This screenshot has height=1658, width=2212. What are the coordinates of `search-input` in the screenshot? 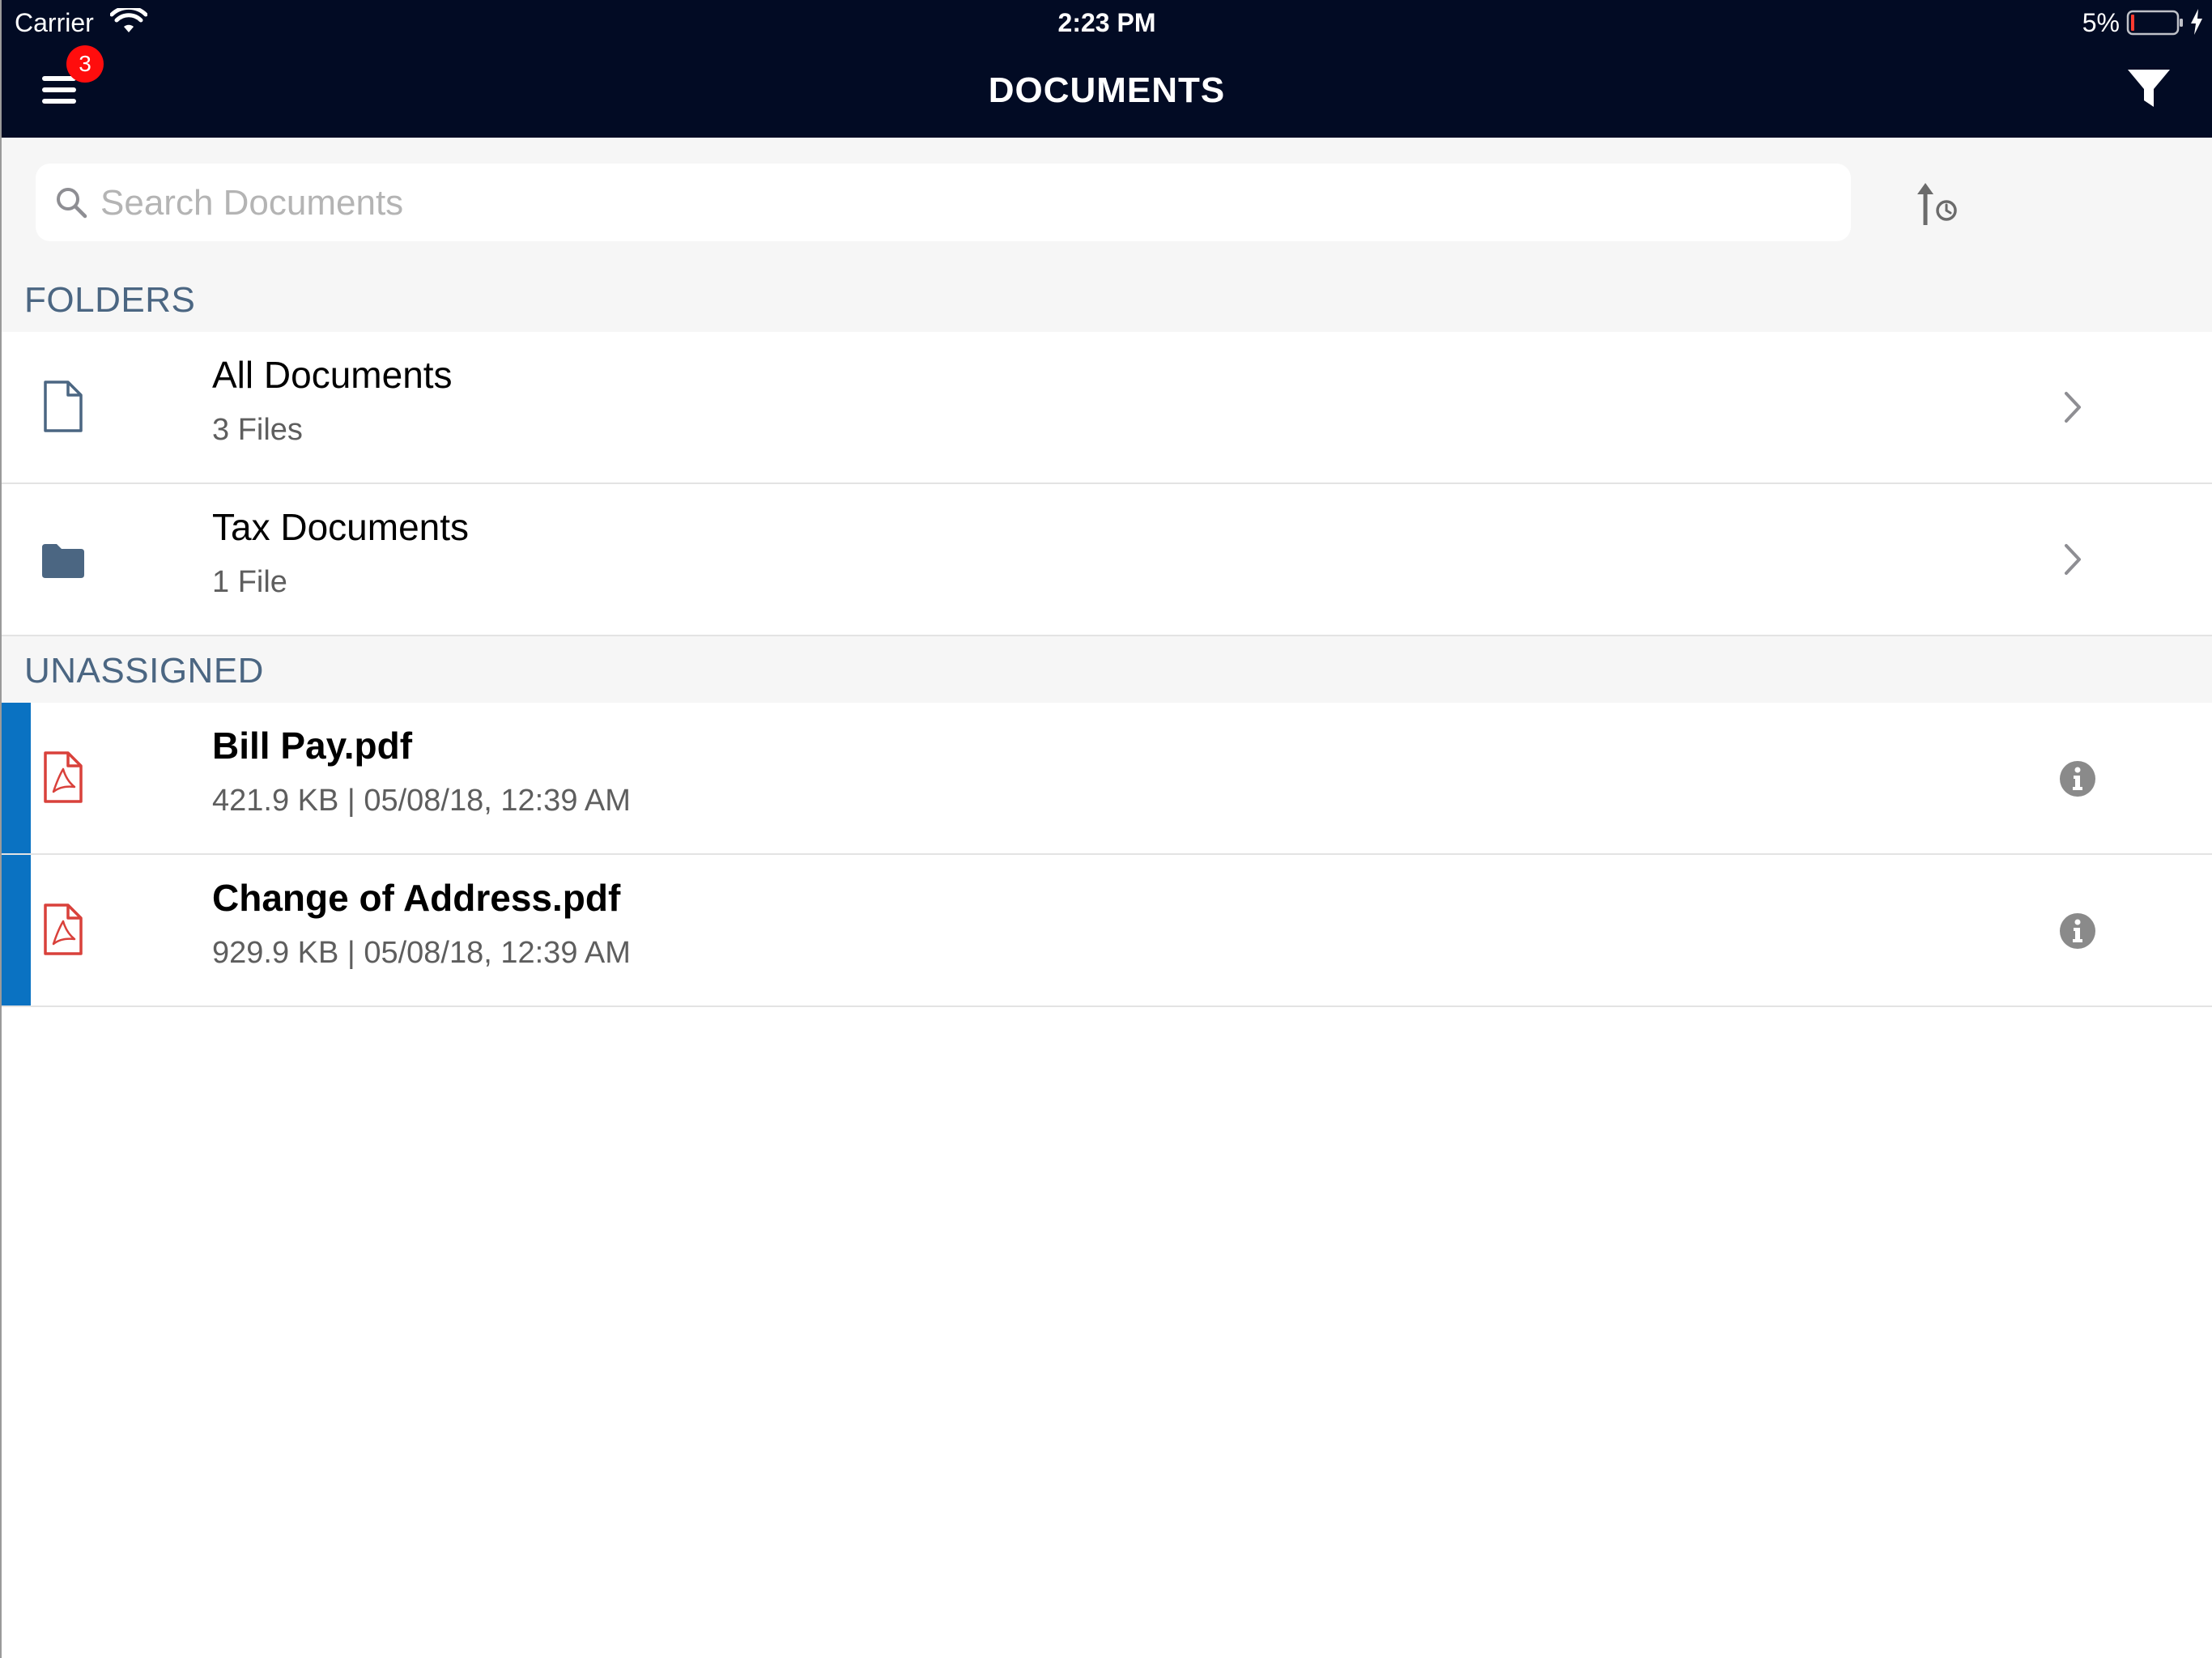 It's located at (963, 203).